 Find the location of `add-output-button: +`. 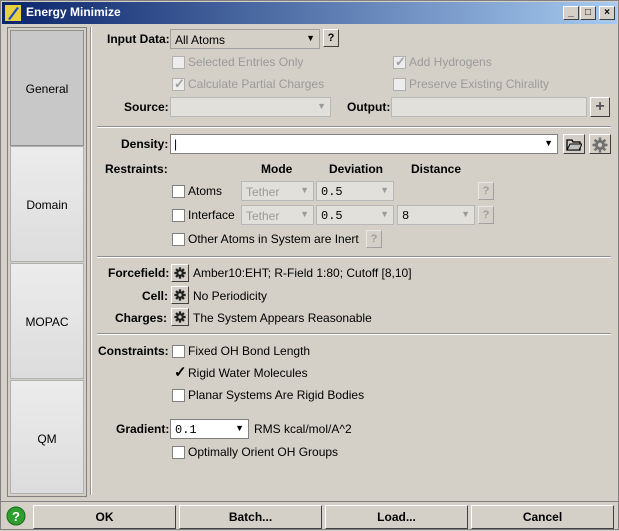

add-output-button: + is located at coordinates (600, 107).